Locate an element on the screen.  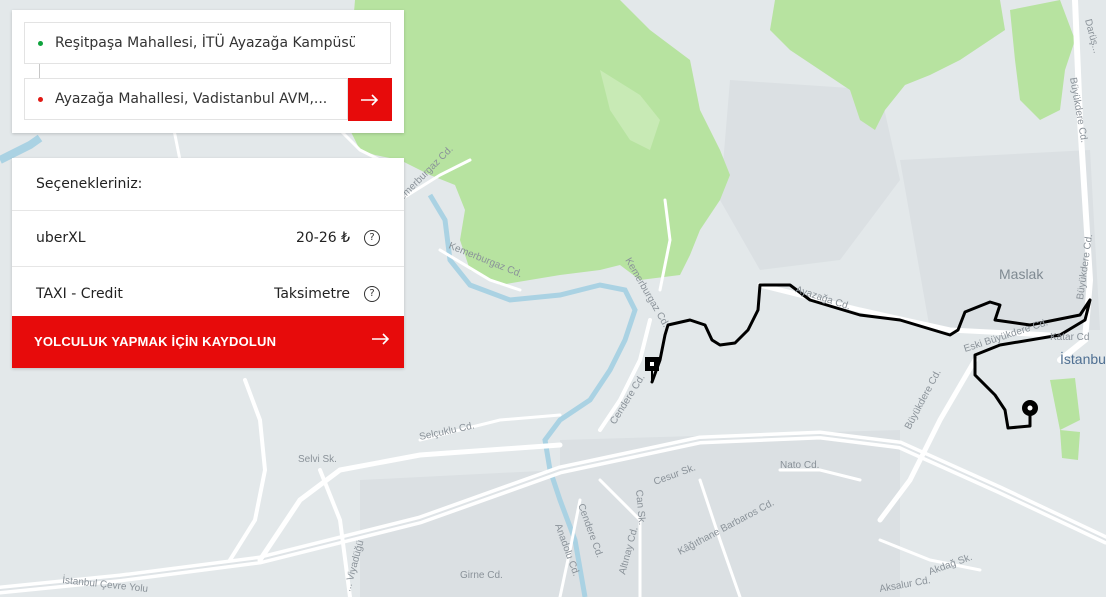
signup-button-label: YOLCULUK YAPMAK İÇİN KAYDOLUN is located at coordinates (155, 341).